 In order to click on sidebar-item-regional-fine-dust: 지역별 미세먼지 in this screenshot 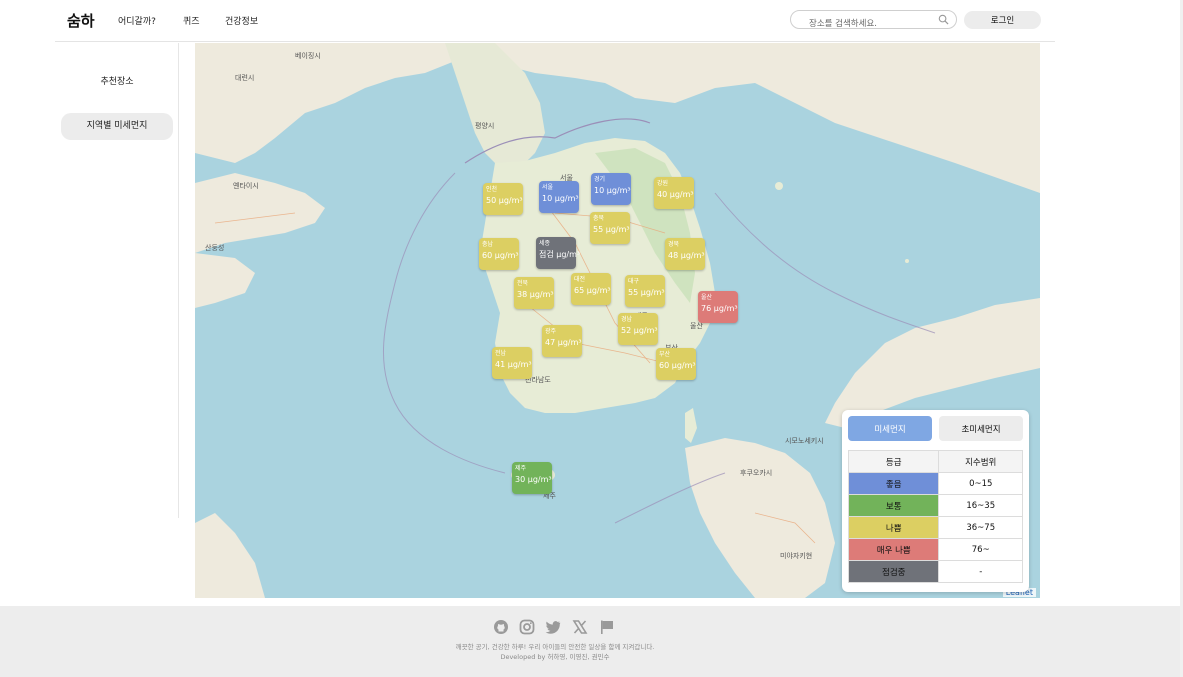, I will do `click(117, 126)`.